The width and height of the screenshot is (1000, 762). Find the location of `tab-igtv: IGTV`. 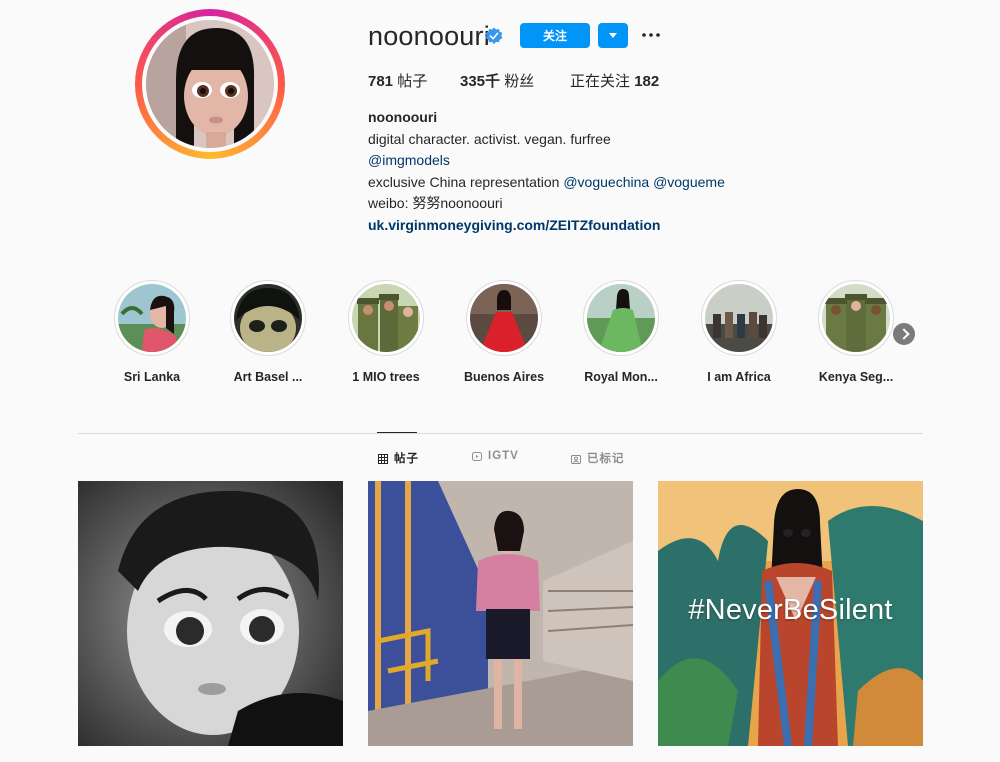

tab-igtv: IGTV is located at coordinates (495, 456).